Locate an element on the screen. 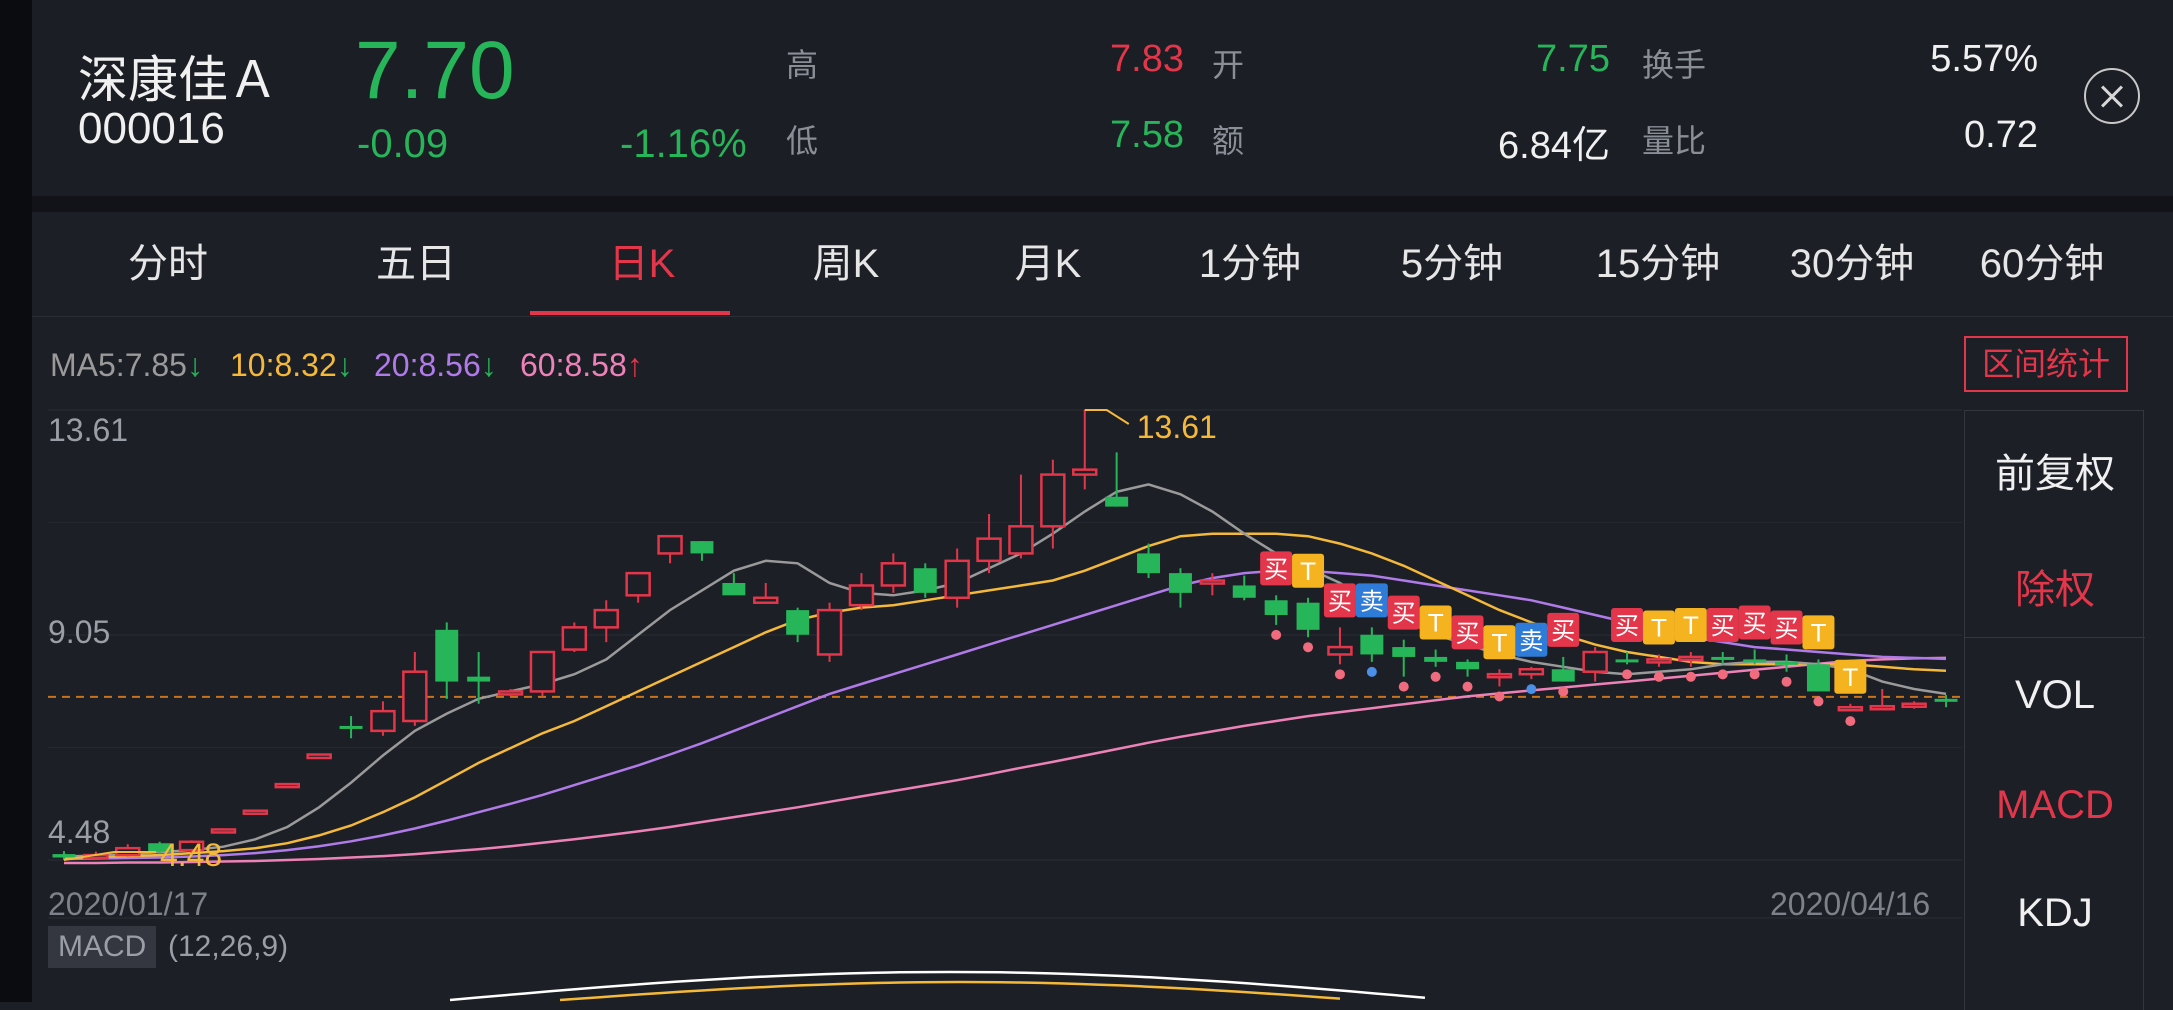 This screenshot has width=2173, height=1010. vol-indicator-option: VOL is located at coordinates (2055, 695).